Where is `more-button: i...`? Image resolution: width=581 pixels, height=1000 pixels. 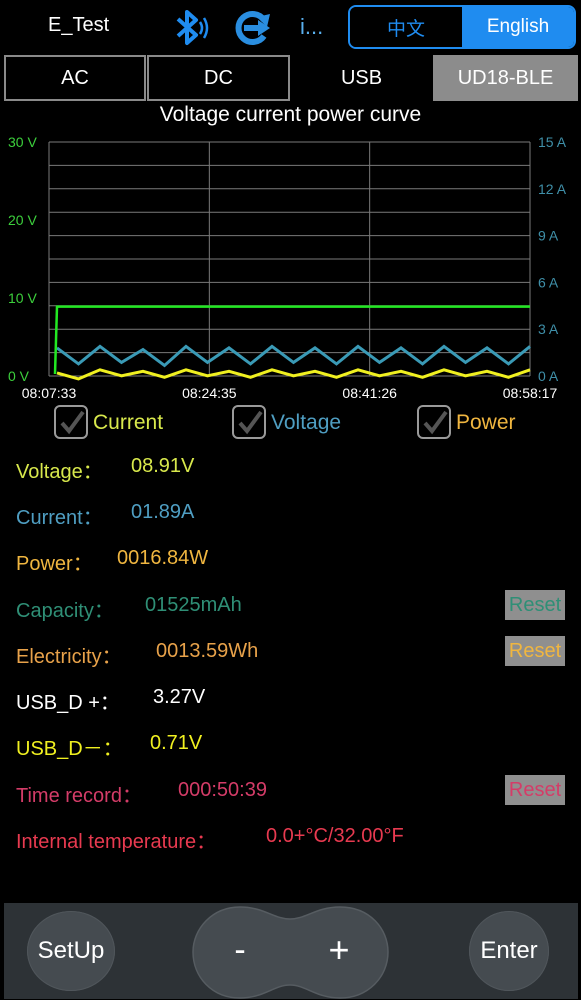
more-button: i... is located at coordinates (311, 27).